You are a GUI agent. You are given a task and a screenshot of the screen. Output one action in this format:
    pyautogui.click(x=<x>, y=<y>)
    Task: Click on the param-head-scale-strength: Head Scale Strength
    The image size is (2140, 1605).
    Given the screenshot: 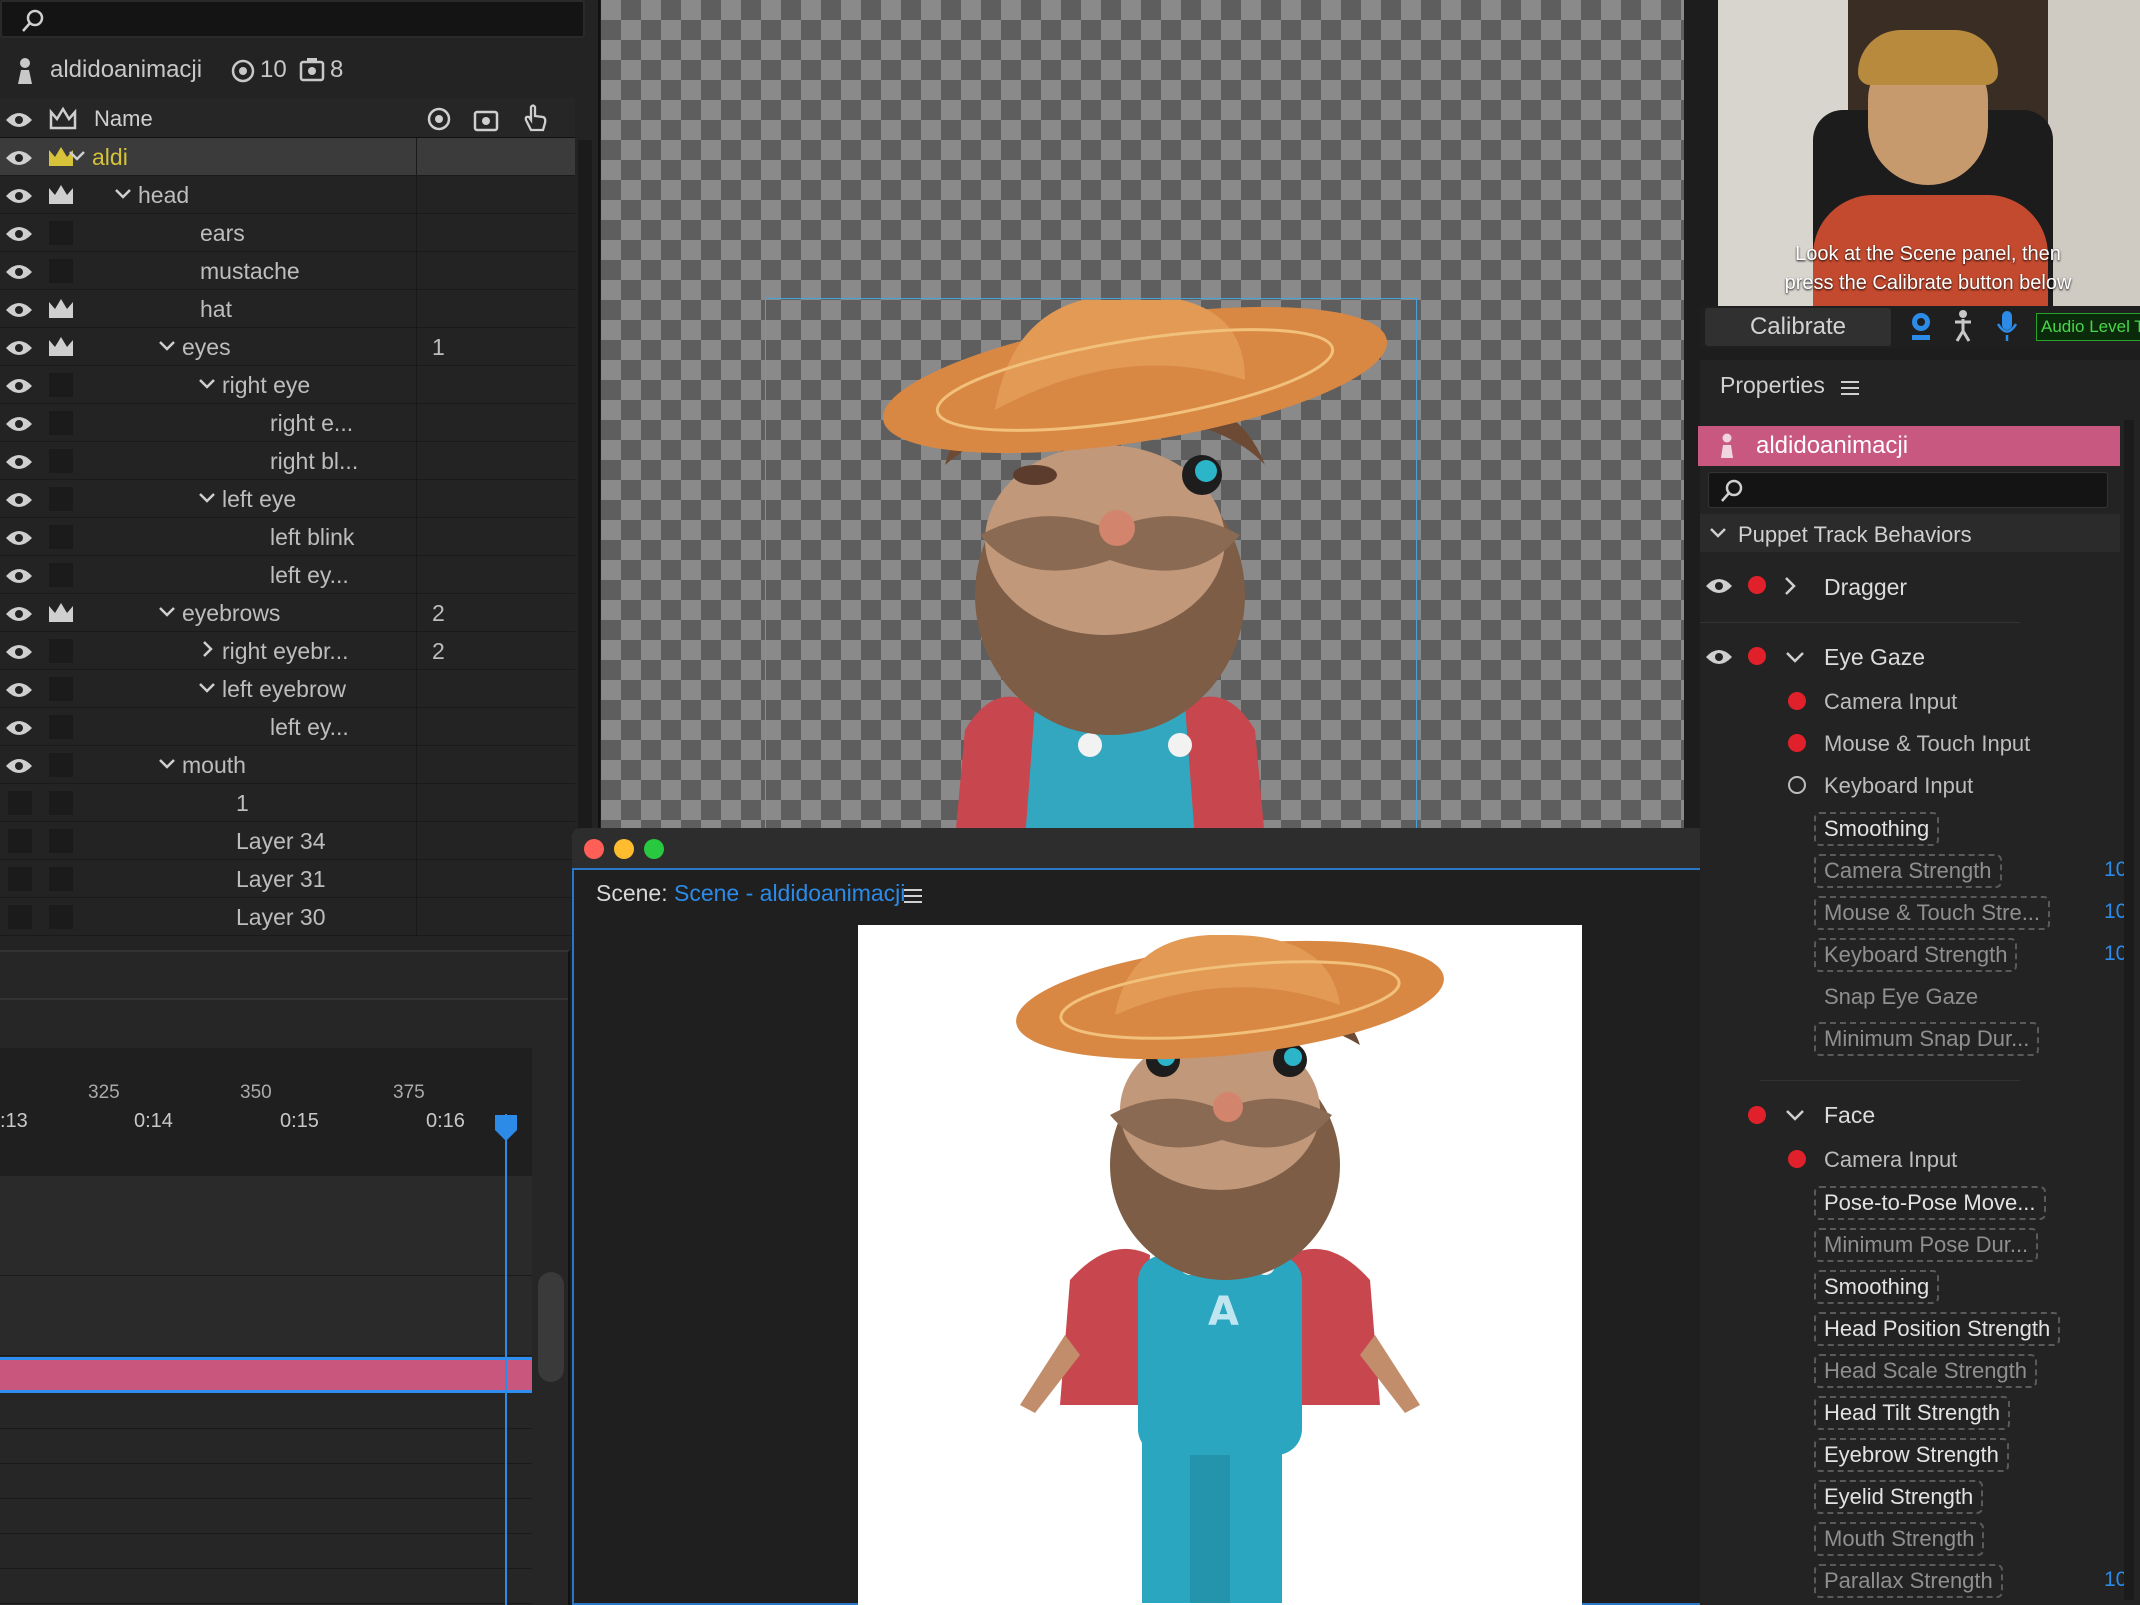 What is the action you would take?
    pyautogui.click(x=1926, y=1371)
    